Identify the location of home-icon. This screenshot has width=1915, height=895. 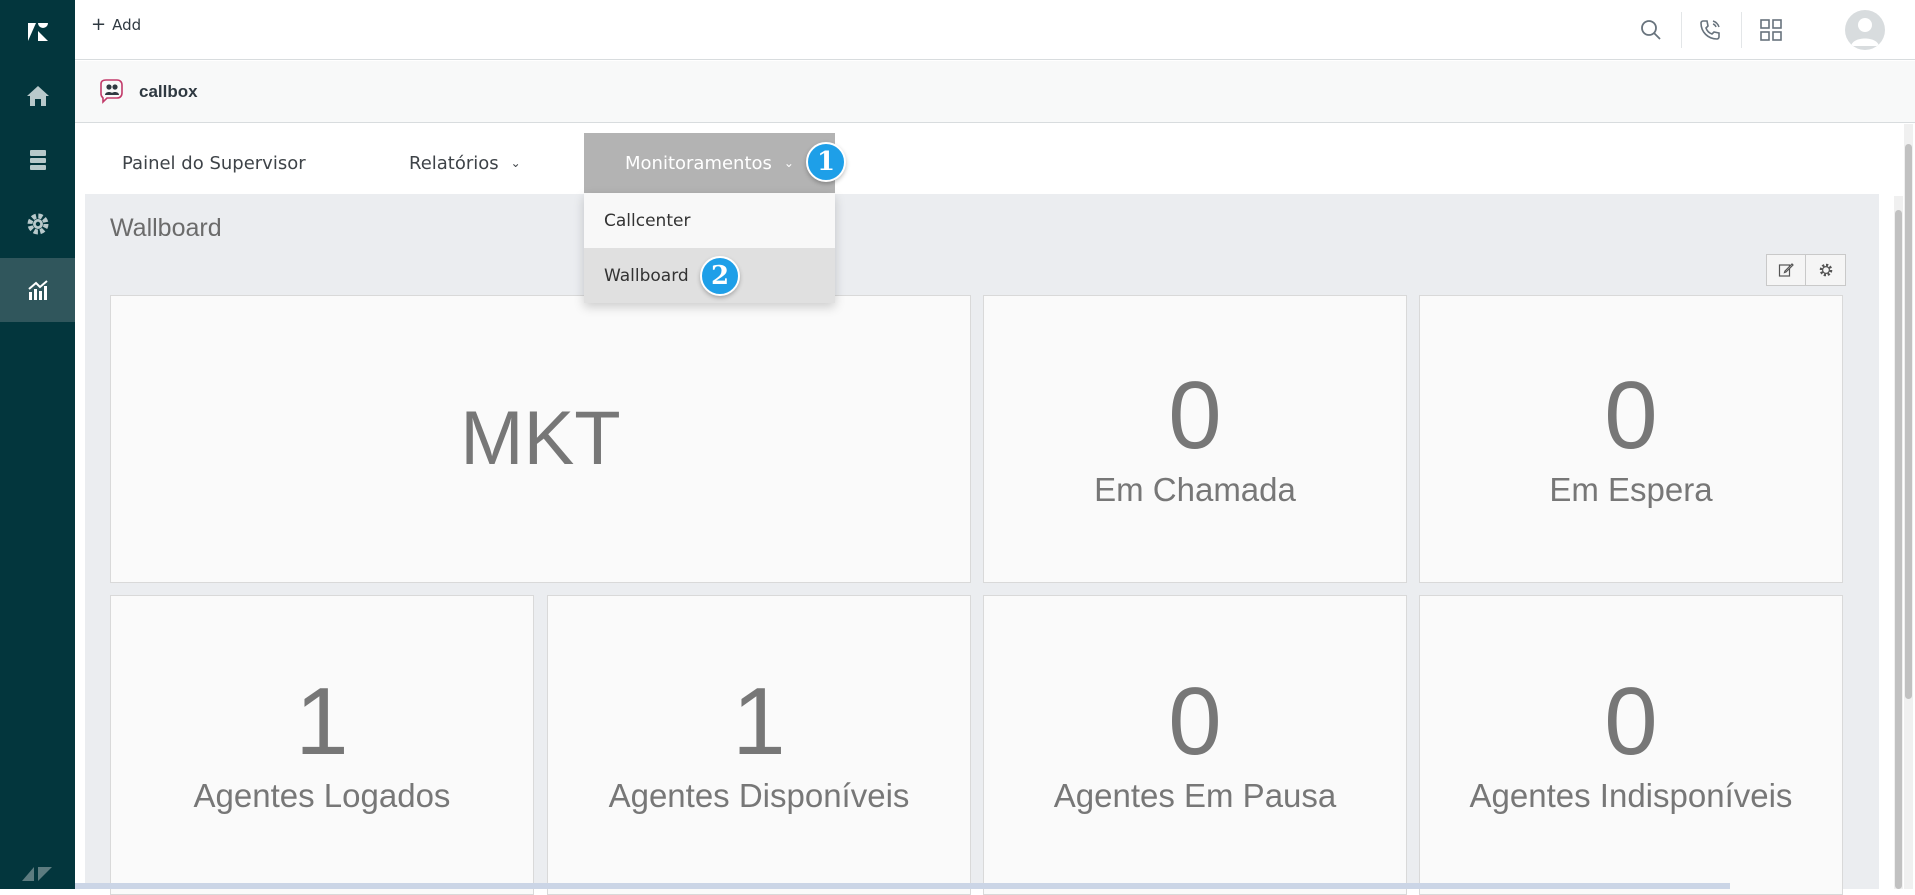
(37, 96).